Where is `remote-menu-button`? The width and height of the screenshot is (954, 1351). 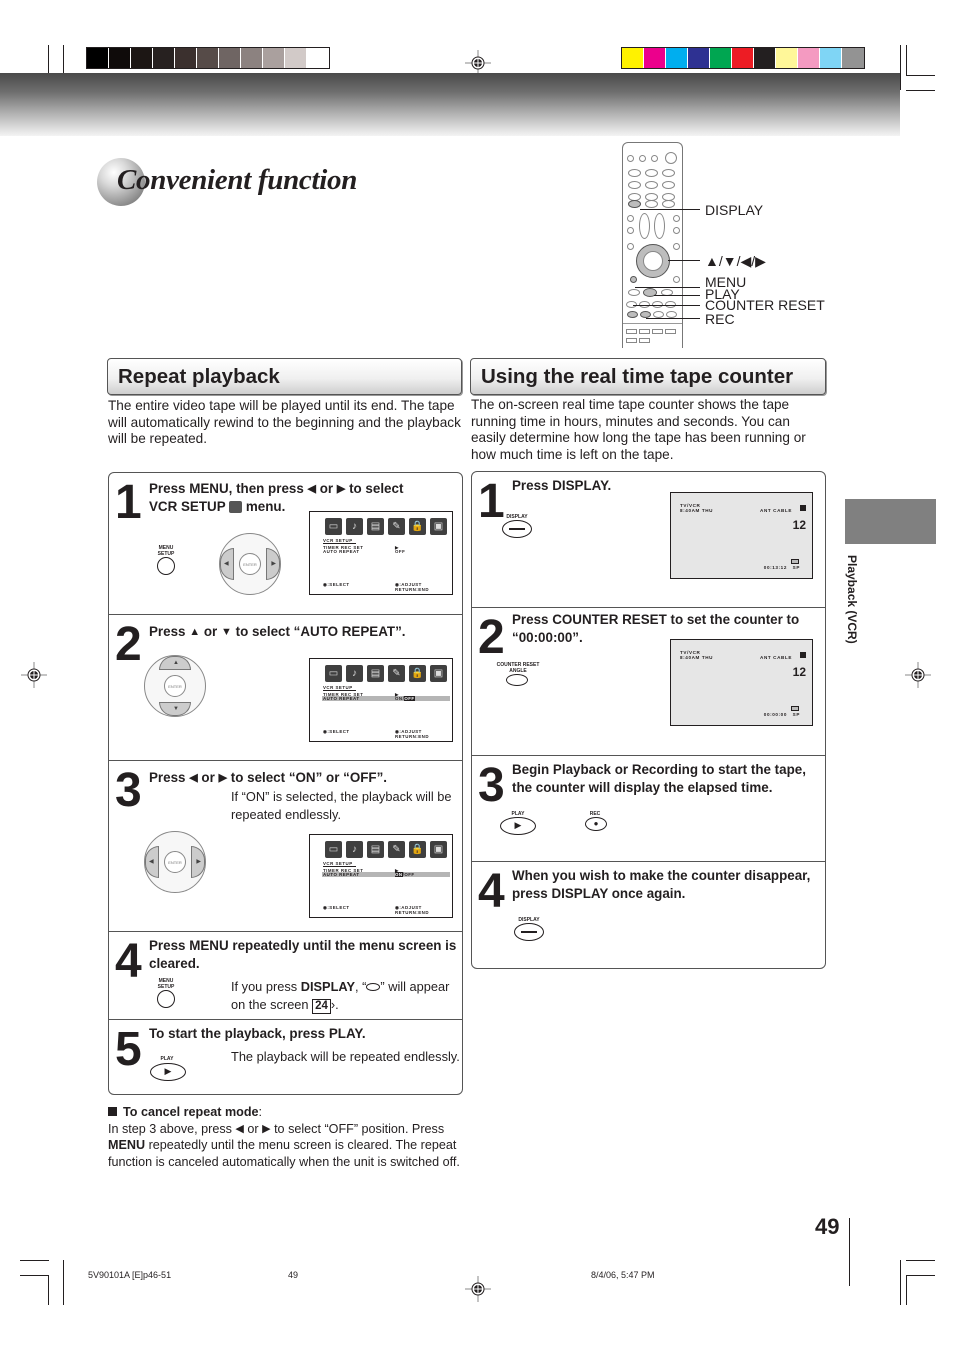
remote-menu-button is located at coordinates (633, 279).